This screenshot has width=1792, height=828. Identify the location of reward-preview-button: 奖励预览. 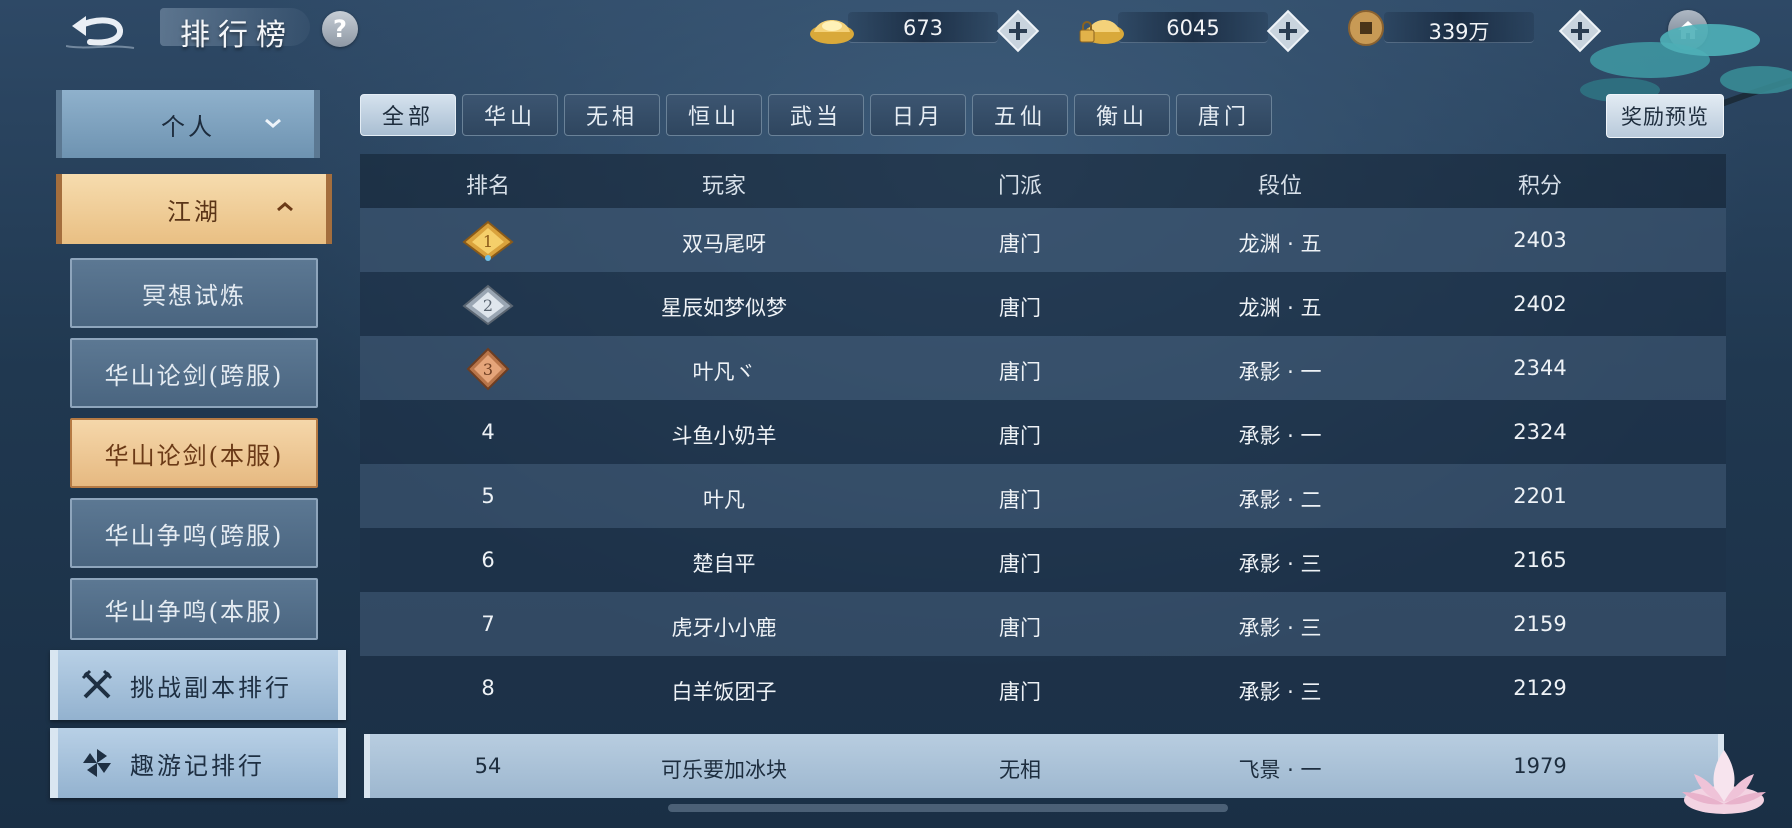
(1665, 116).